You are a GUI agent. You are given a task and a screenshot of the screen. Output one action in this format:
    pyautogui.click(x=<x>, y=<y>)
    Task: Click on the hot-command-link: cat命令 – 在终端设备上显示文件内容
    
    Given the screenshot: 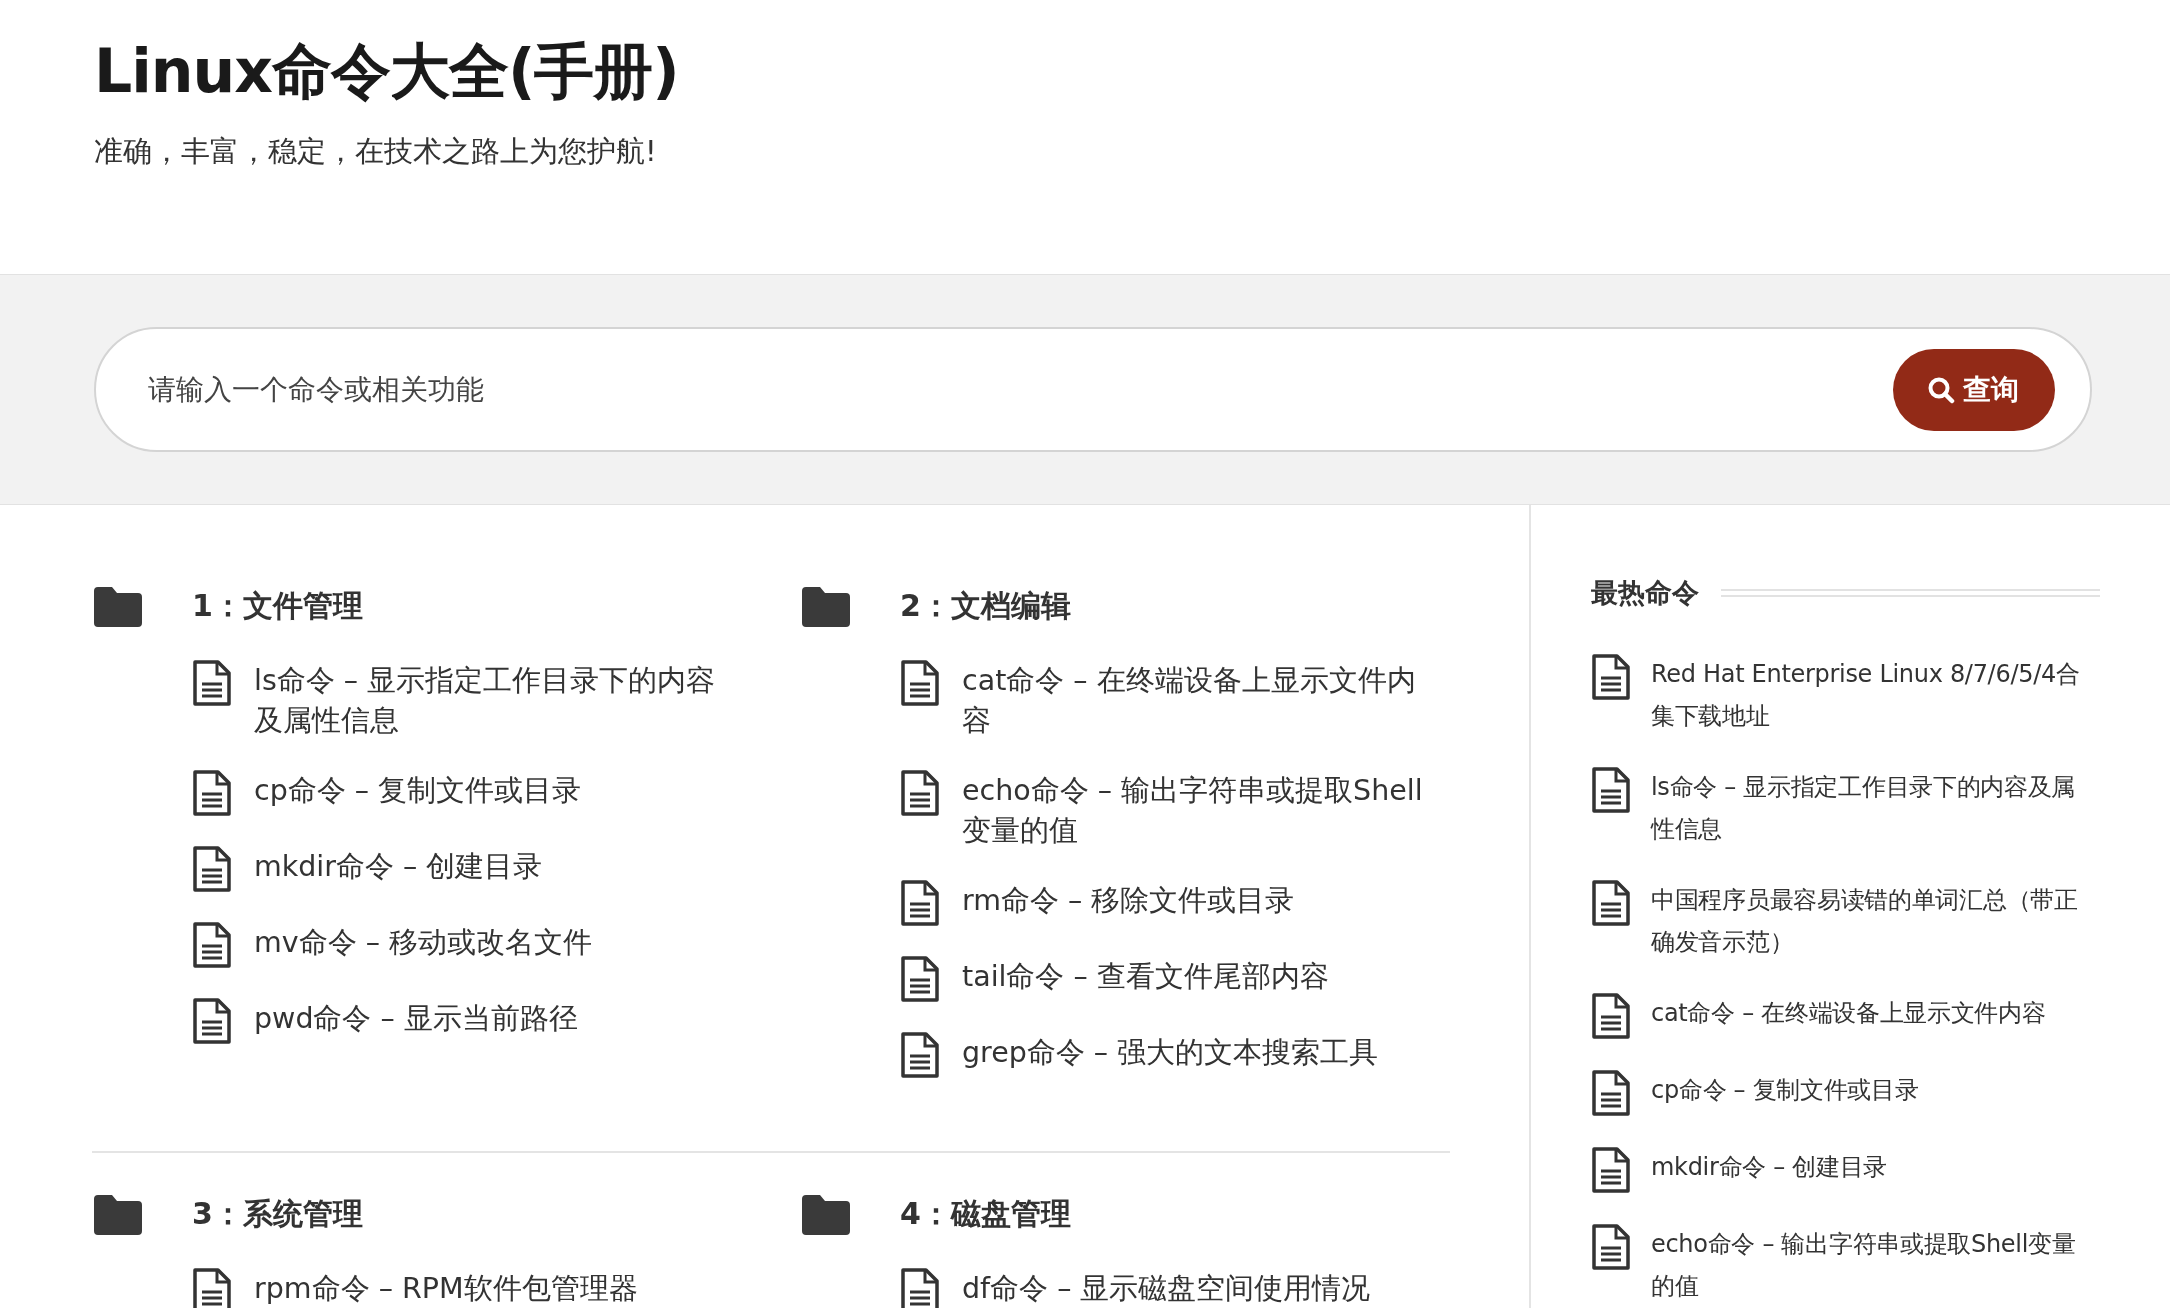 What is the action you would take?
    pyautogui.click(x=1848, y=1013)
    